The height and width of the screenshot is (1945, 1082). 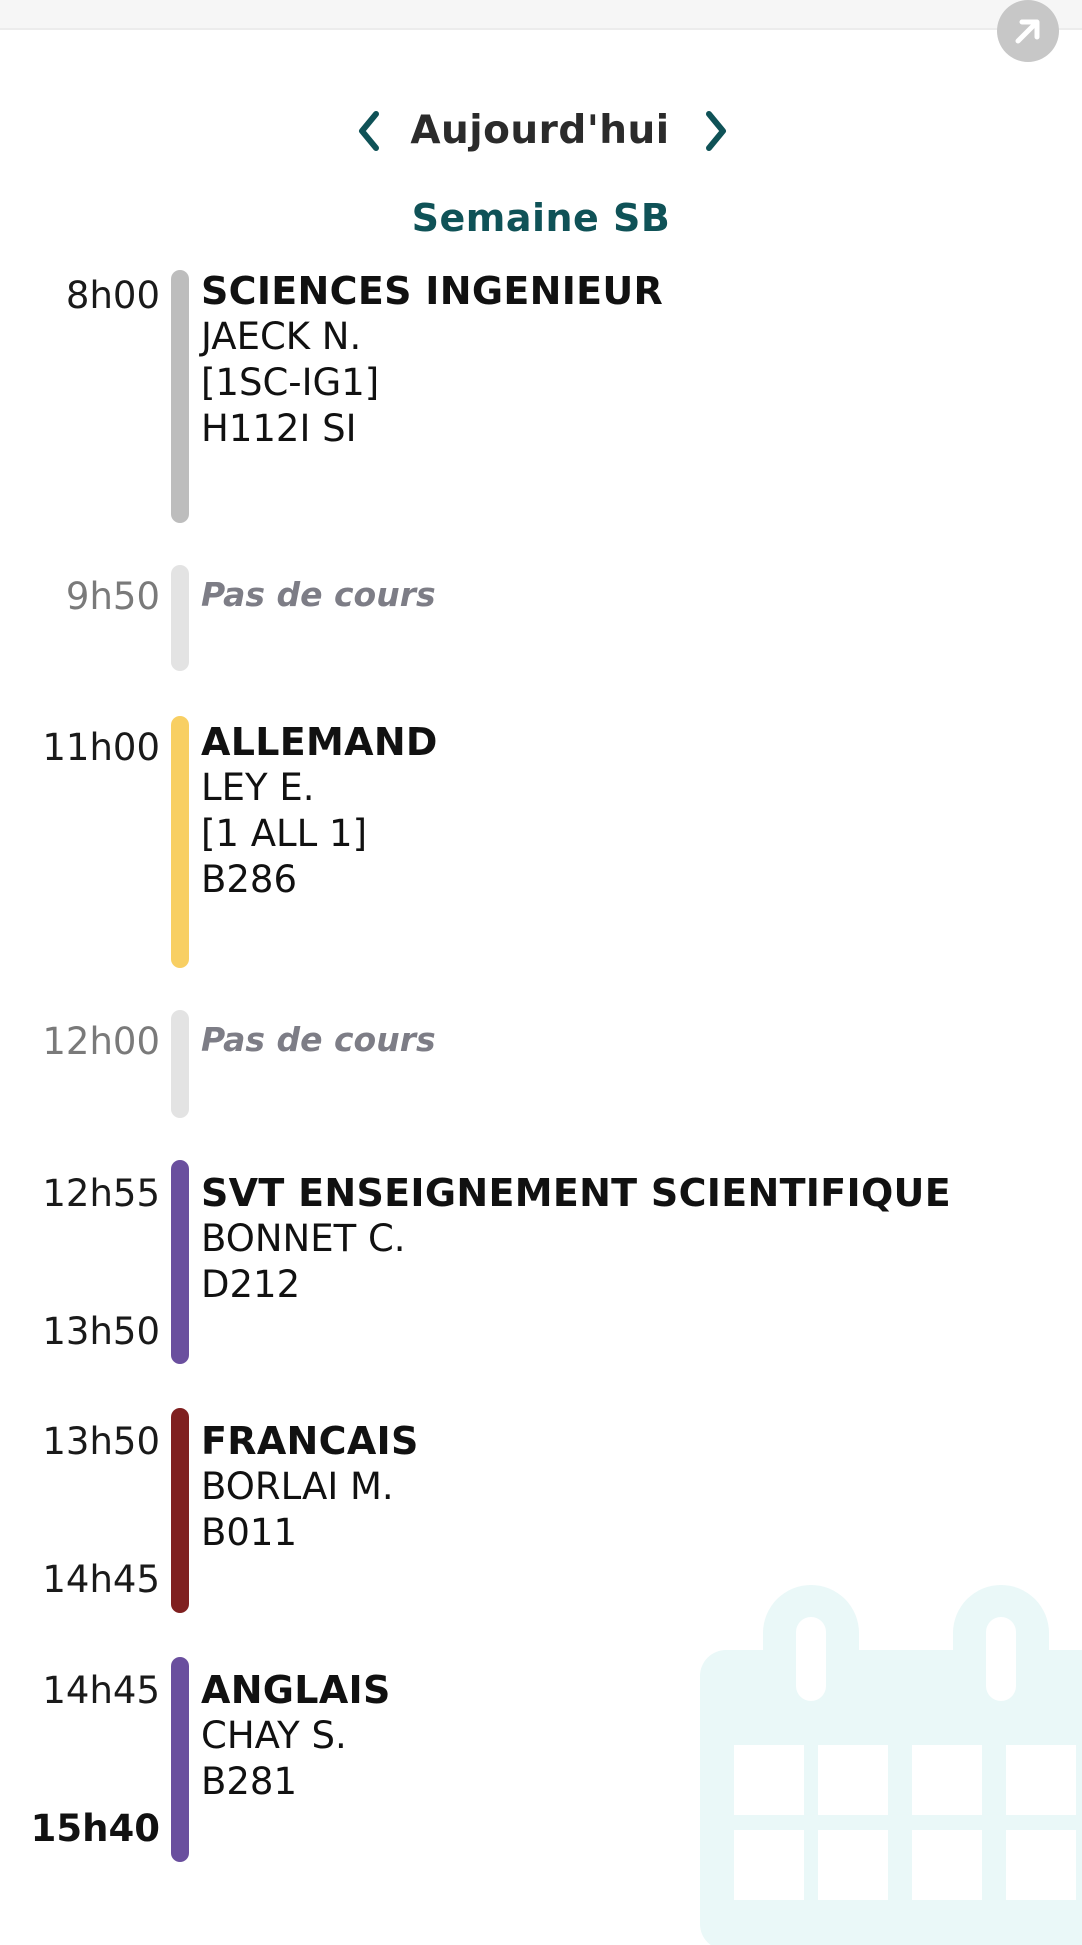 I want to click on start-time: 14h45, so click(x=101, y=1690).